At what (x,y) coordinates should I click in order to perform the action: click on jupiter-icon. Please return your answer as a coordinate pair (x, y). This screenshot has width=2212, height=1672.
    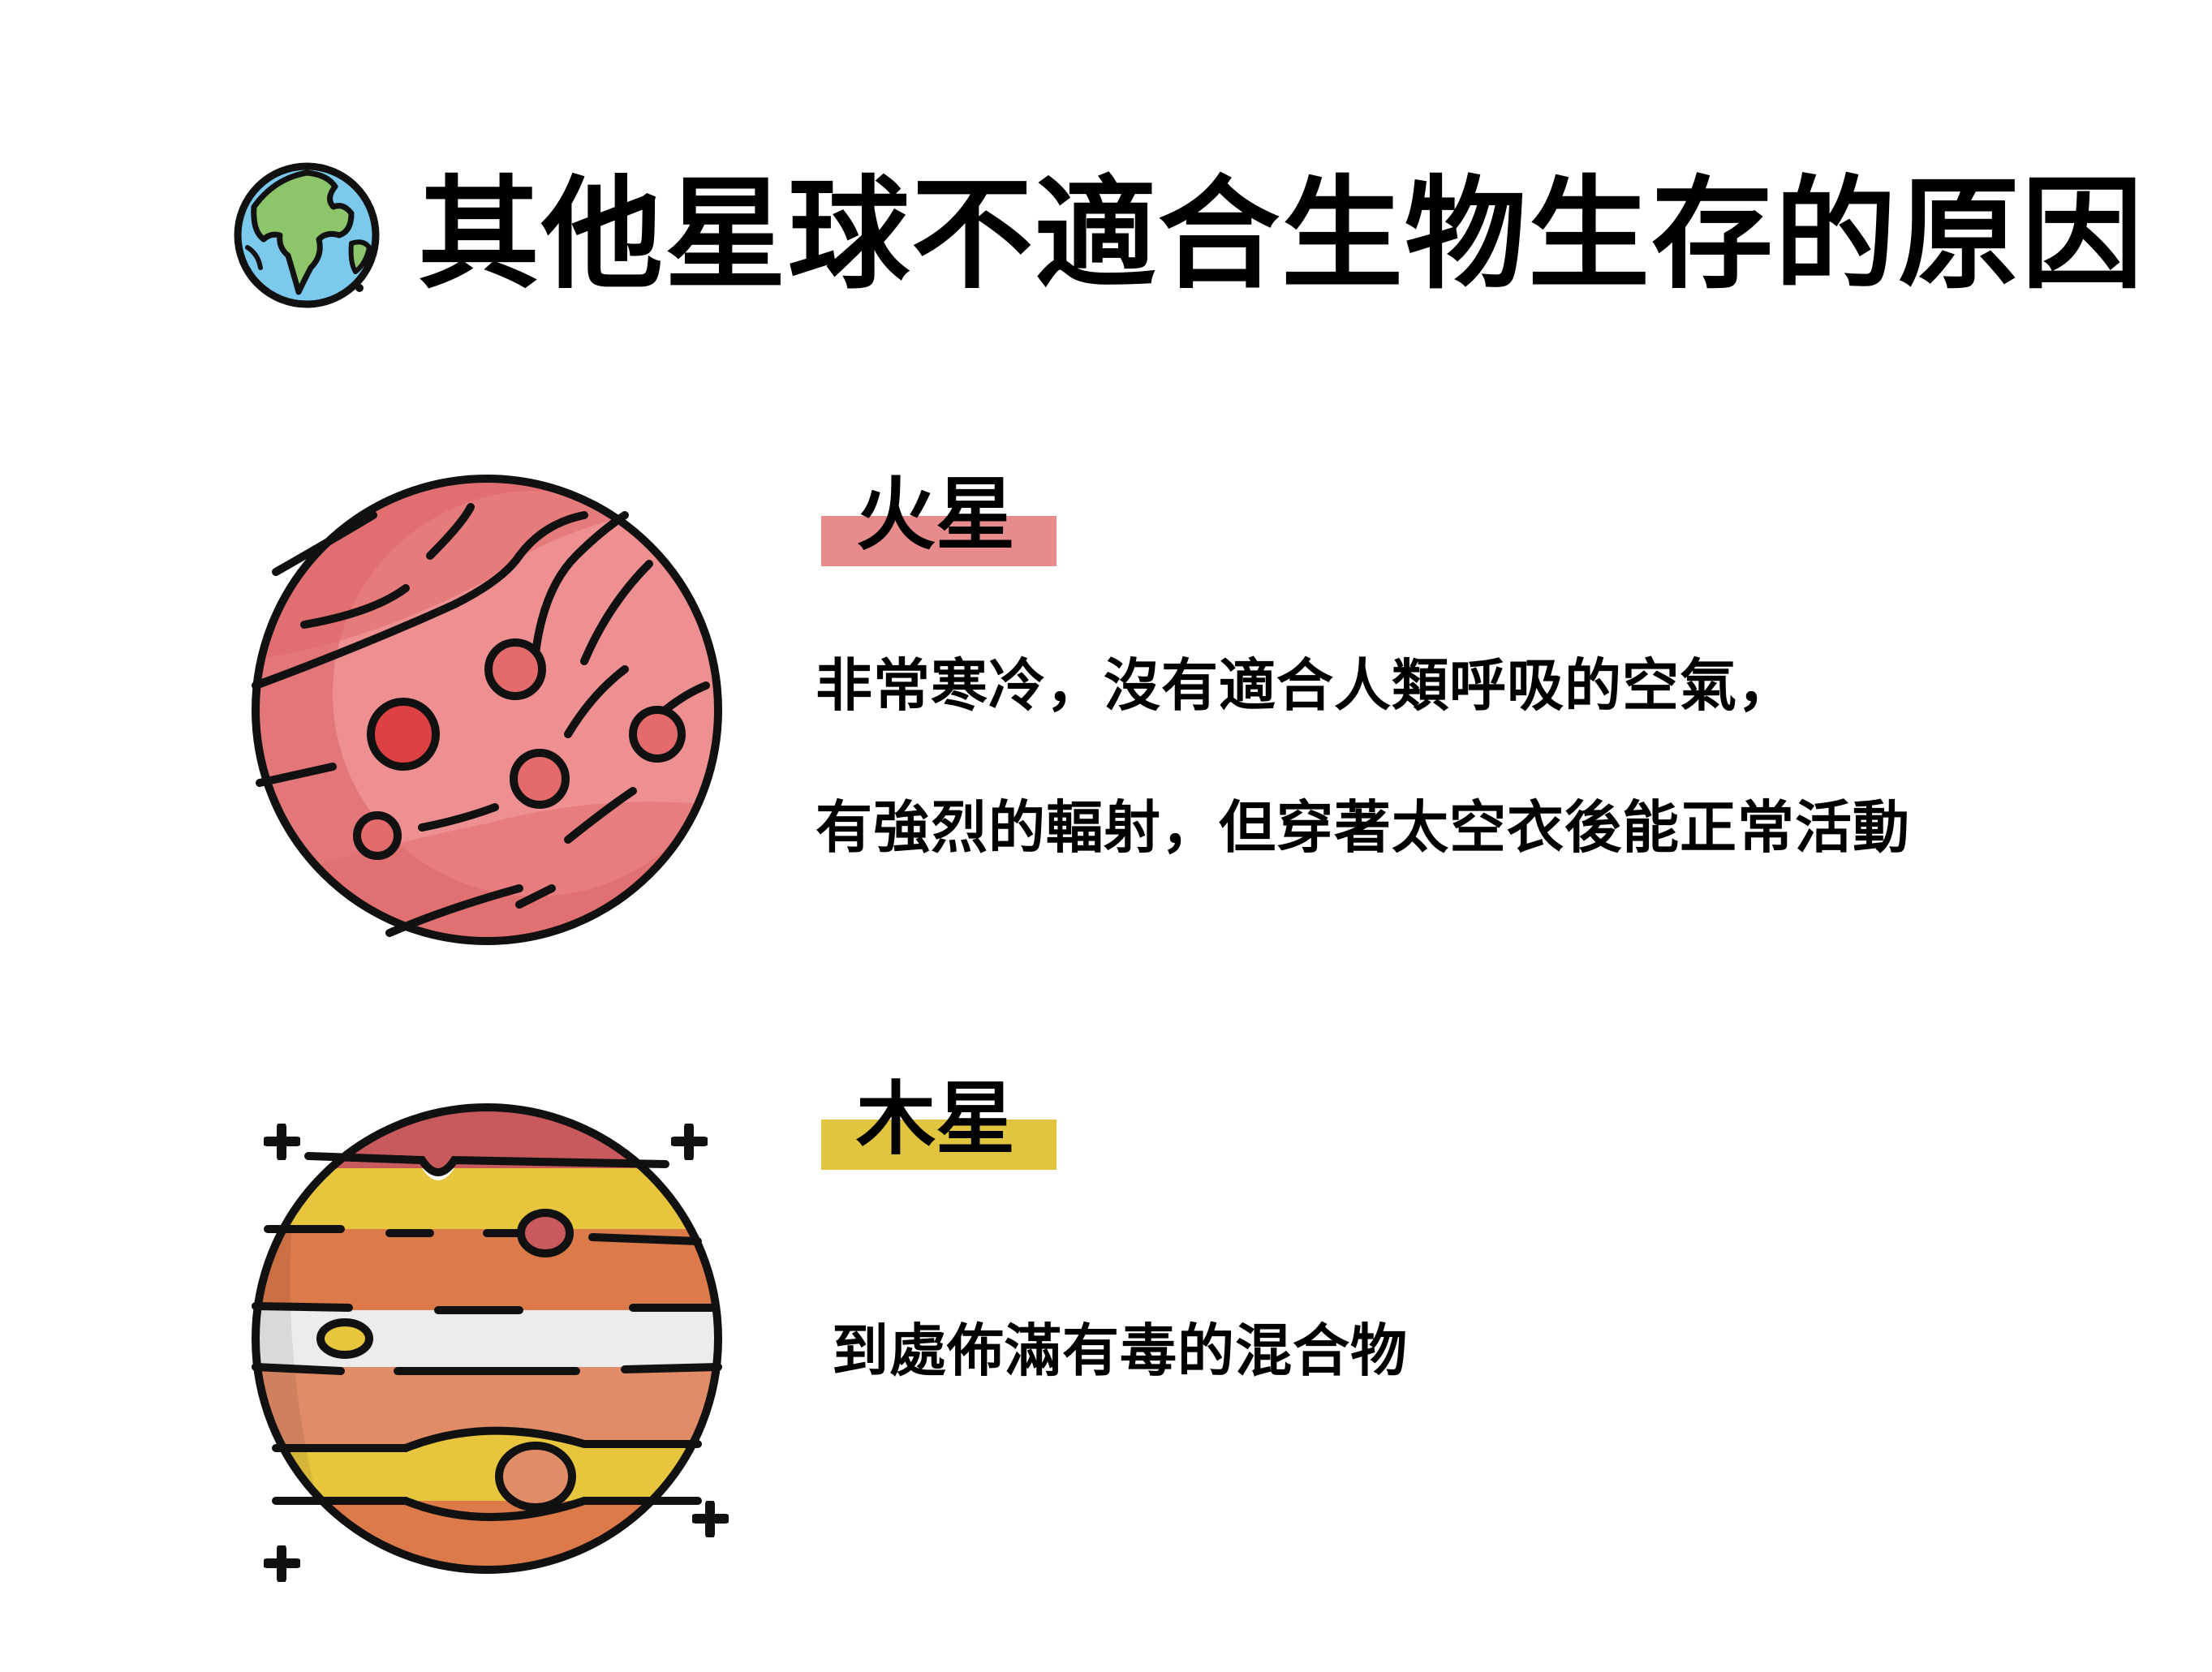
    Looking at the image, I should click on (487, 1338).